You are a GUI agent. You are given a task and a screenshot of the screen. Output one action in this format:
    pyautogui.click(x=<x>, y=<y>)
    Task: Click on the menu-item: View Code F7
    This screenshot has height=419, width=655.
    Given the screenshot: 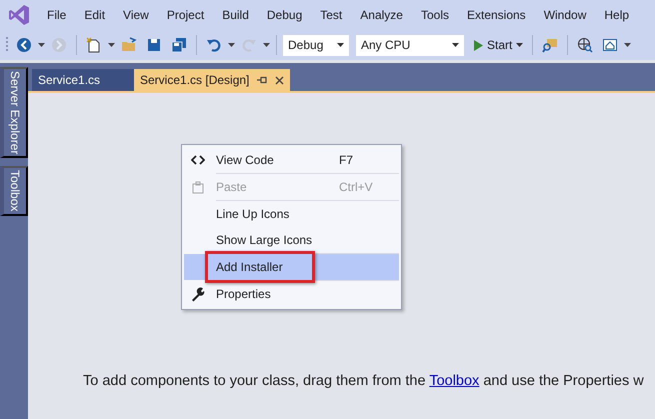 What is the action you would take?
    pyautogui.click(x=291, y=160)
    